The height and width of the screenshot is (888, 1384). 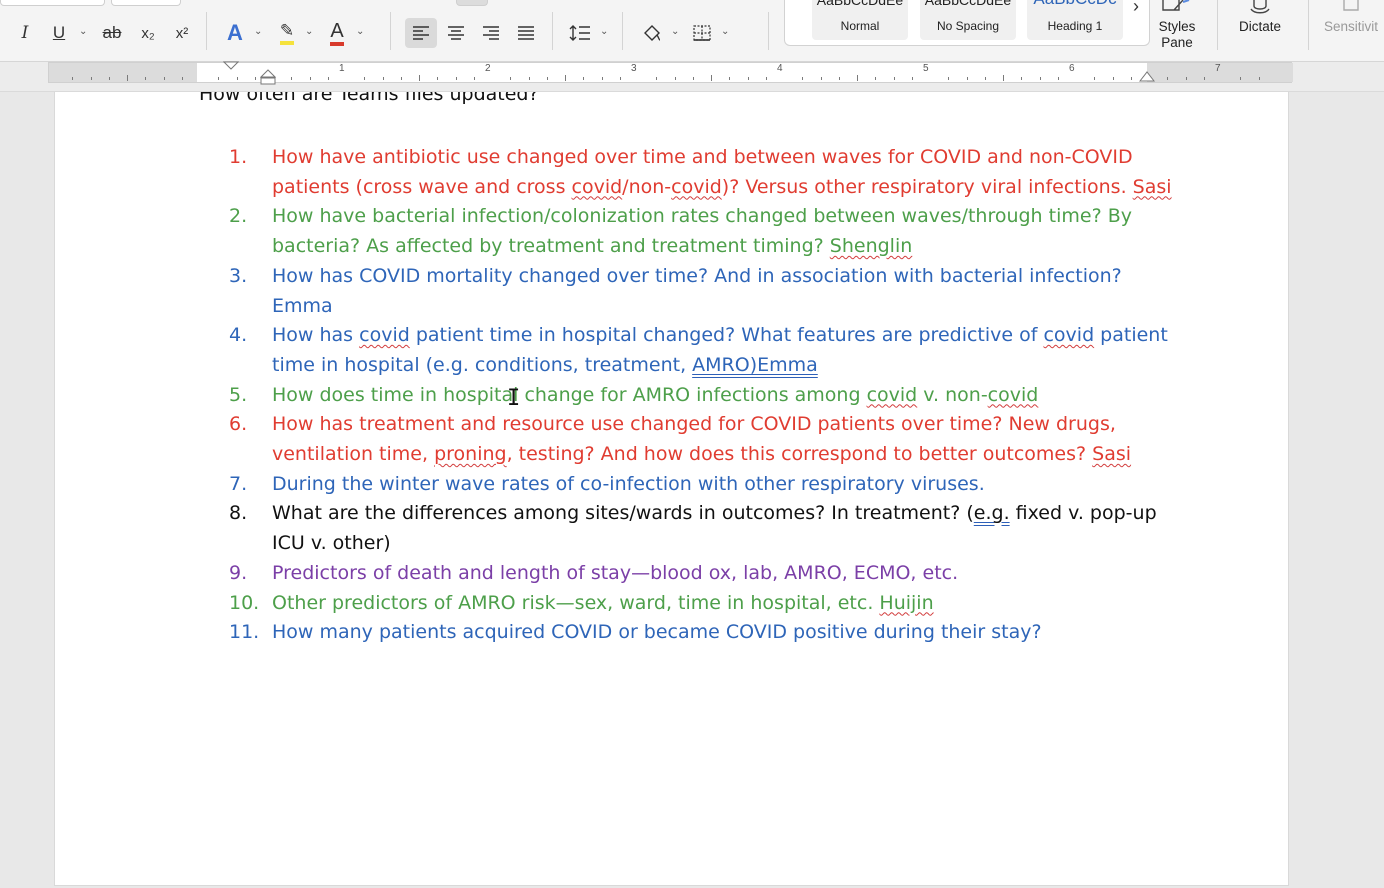 I want to click on list-text: How has, so click(x=316, y=335).